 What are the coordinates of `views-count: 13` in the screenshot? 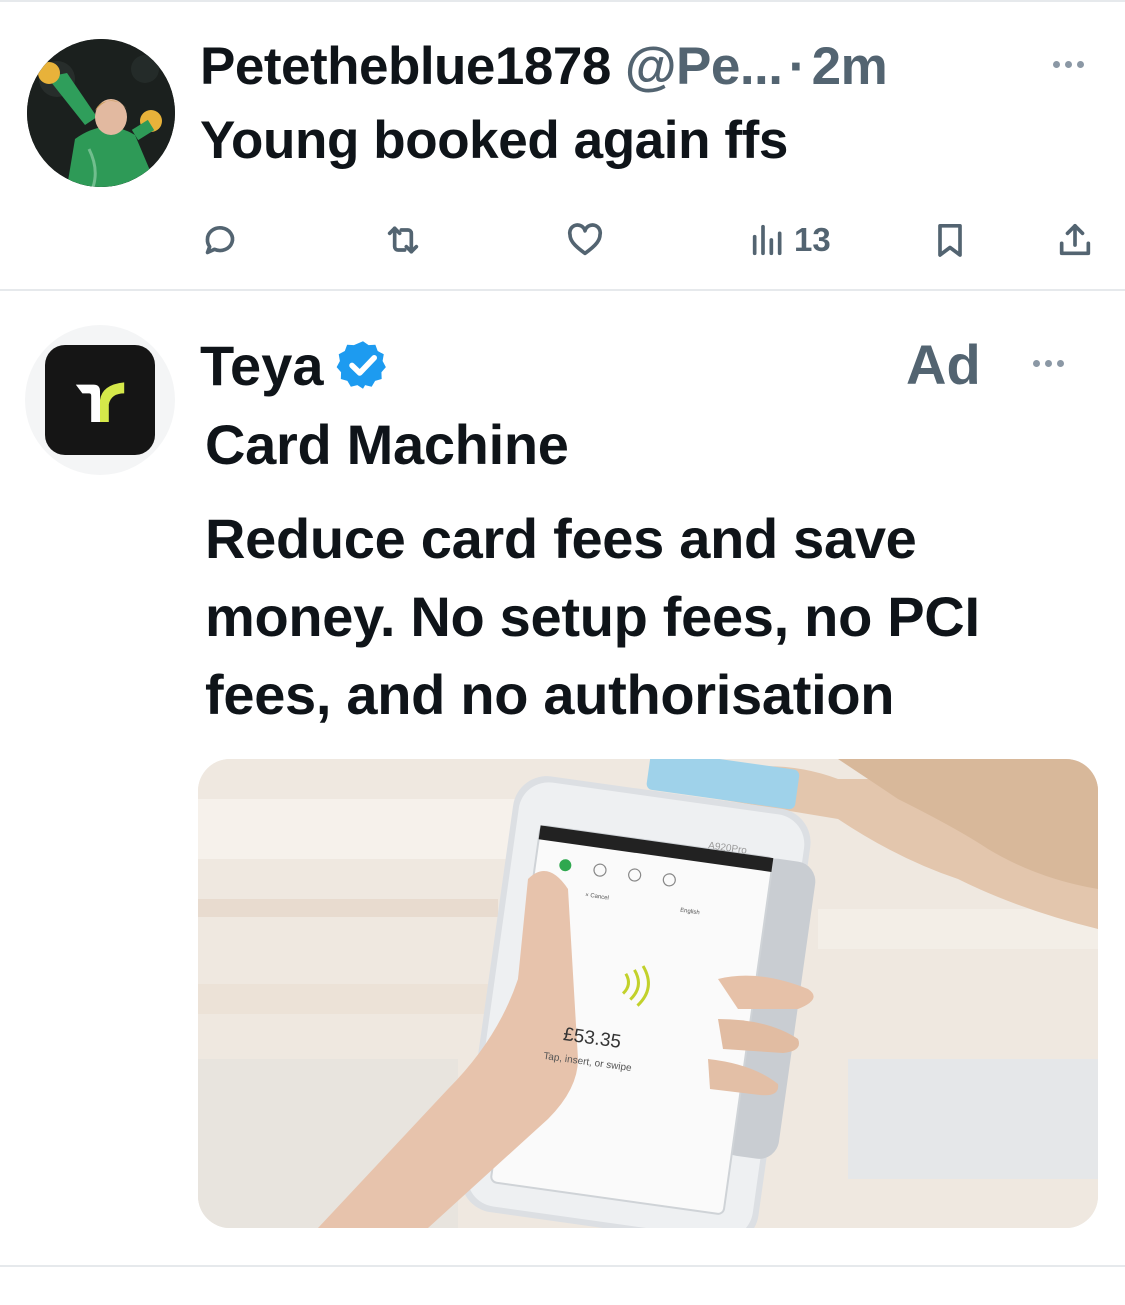 It's located at (812, 239).